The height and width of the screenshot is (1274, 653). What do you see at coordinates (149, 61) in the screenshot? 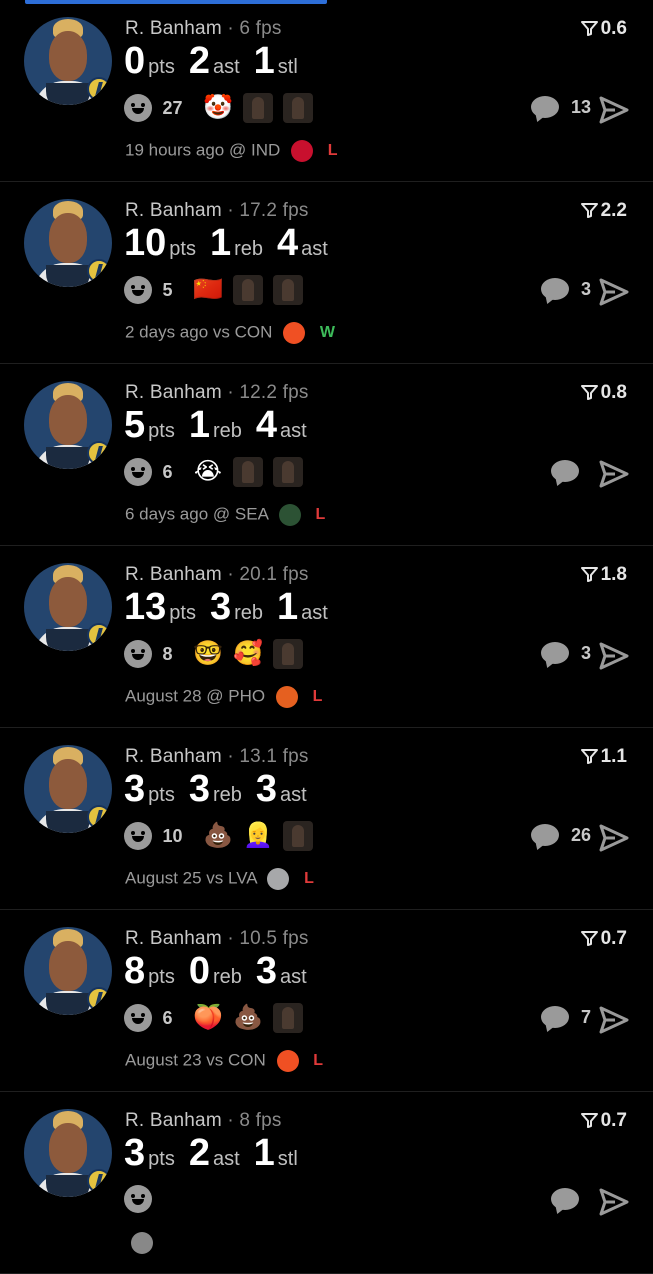
I see `stat-pts: 0 pts` at bounding box center [149, 61].